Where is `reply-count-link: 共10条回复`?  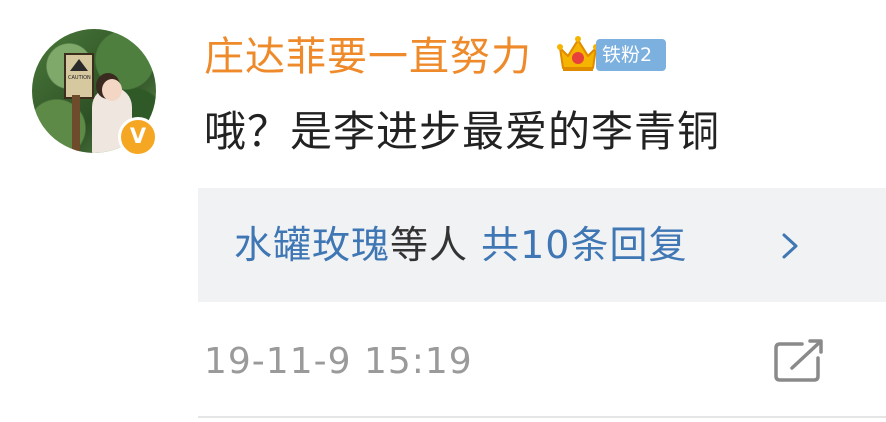
reply-count-link: 共10条回复 is located at coordinates (584, 245).